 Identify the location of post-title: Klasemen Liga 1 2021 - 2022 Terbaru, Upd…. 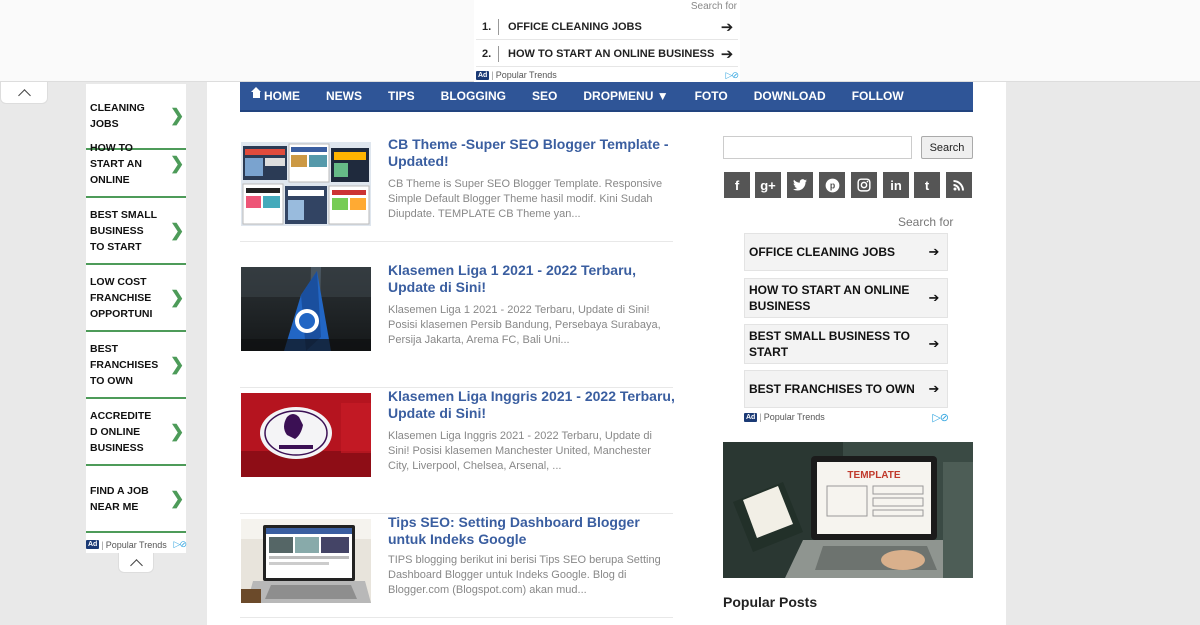
(533, 279).